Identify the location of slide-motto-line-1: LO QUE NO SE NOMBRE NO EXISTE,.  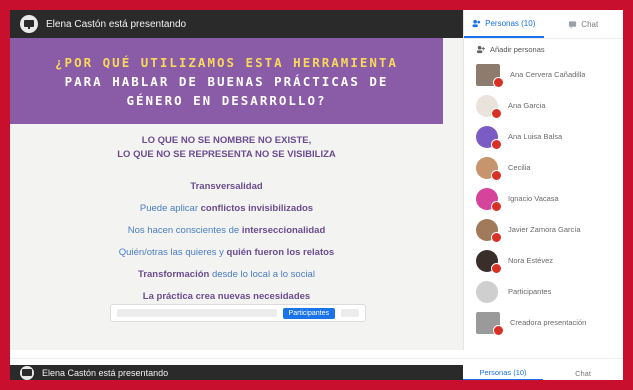
(226, 140).